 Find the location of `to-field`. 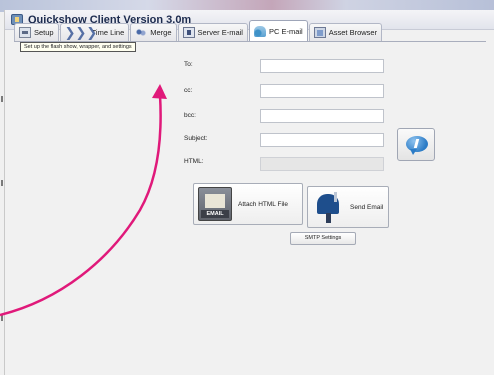

to-field is located at coordinates (322, 66).